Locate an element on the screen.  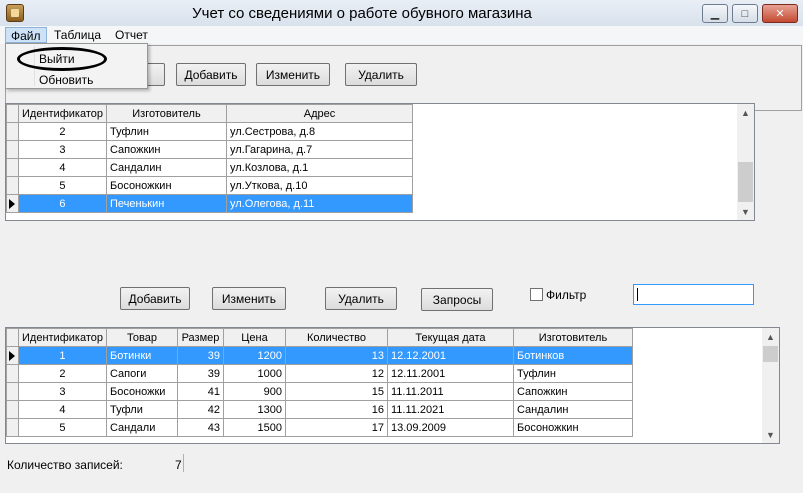
cell-qty: 12 is located at coordinates (336, 373).